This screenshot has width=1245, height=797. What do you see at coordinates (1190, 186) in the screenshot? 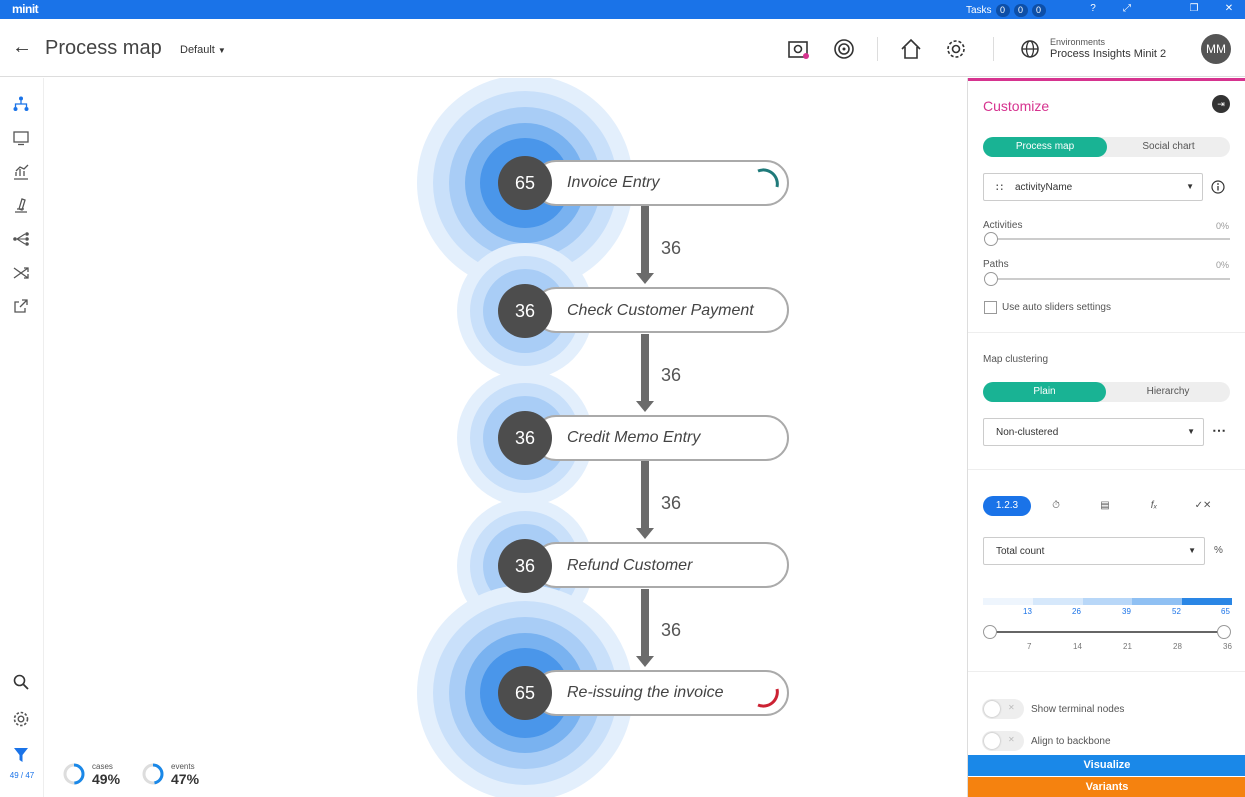
I see `chevron-down-icon: ▼` at bounding box center [1190, 186].